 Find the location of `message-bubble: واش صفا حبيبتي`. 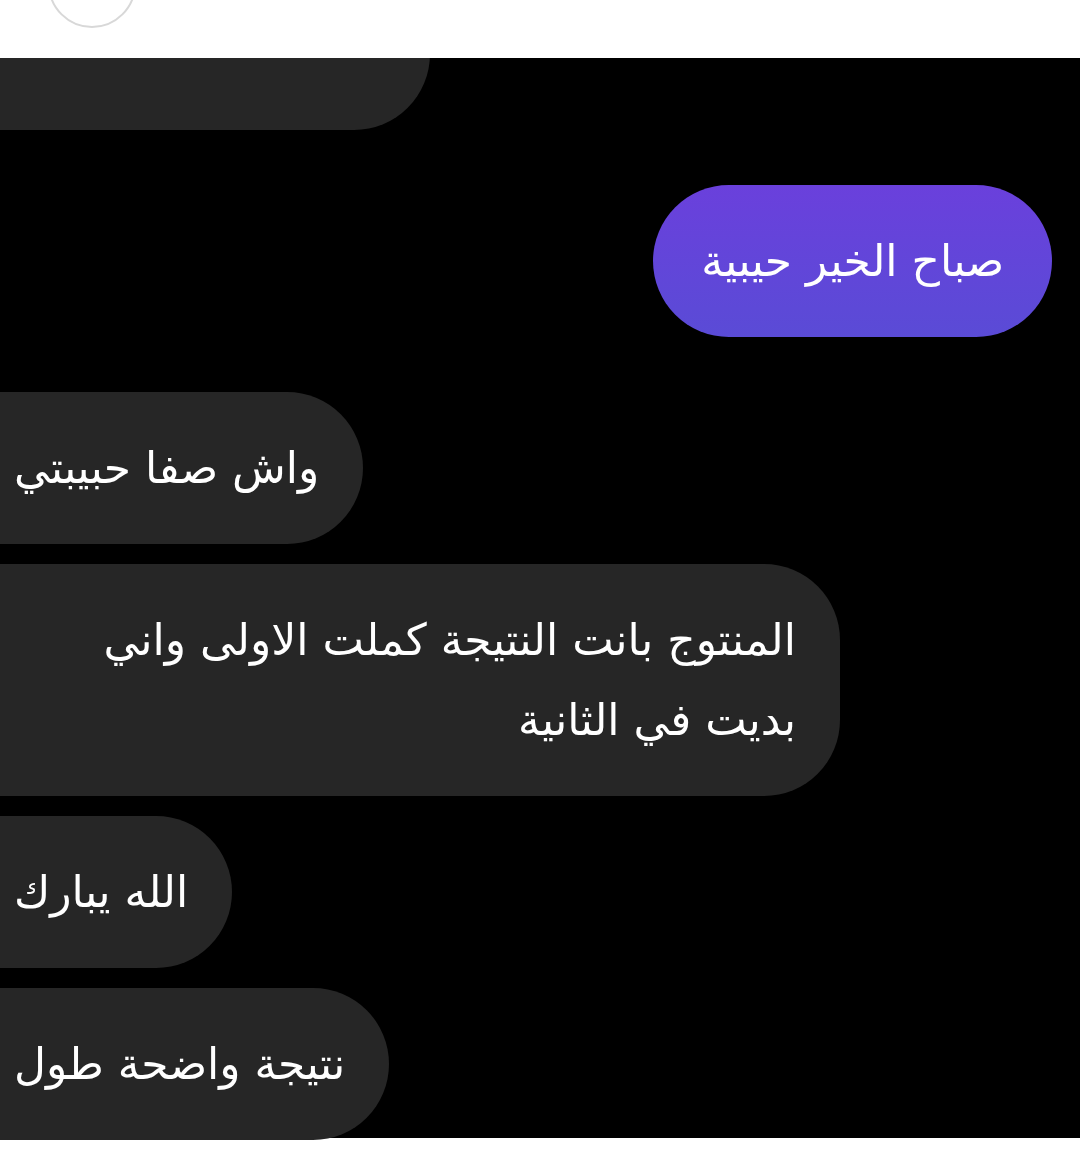

message-bubble: واش صفا حبيبتي is located at coordinates (182, 468).